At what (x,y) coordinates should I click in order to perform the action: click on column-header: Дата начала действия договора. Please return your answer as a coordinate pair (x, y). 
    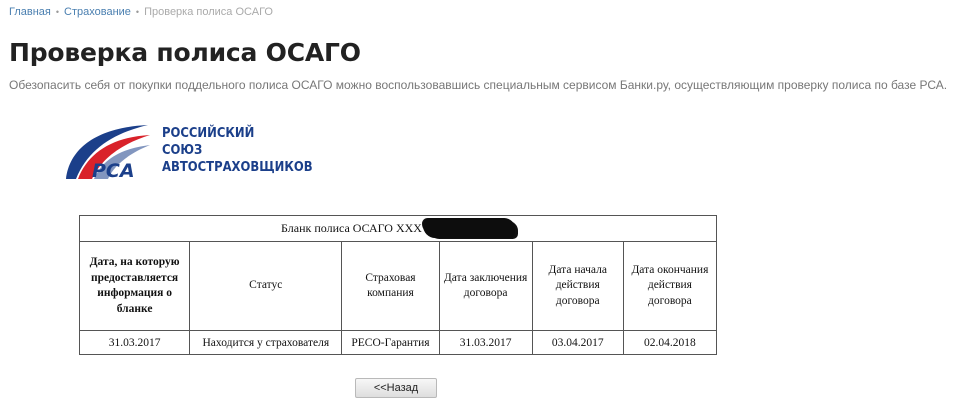
    Looking at the image, I should click on (577, 286).